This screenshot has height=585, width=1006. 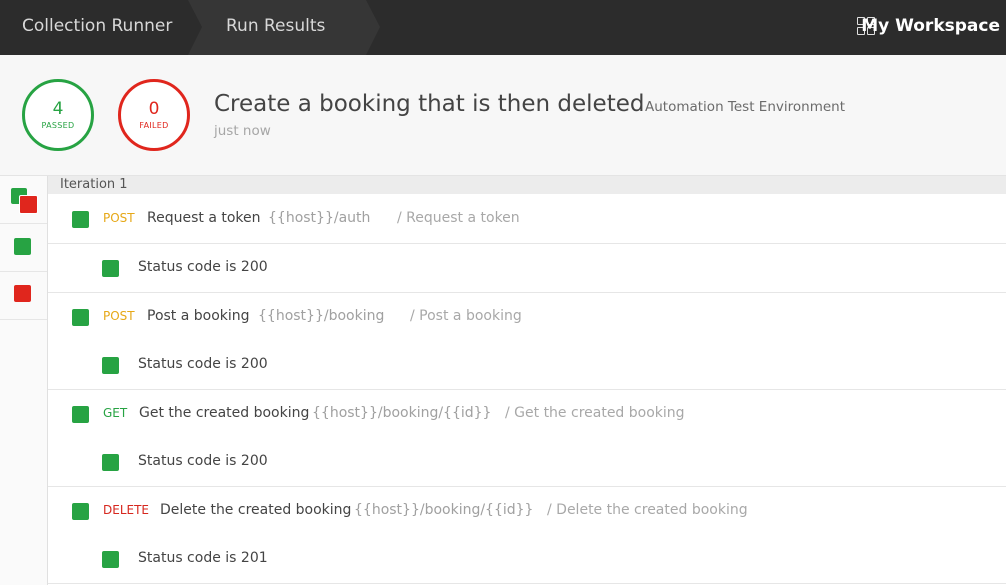 I want to click on passed-counter: 4 PASSED, so click(x=58, y=115).